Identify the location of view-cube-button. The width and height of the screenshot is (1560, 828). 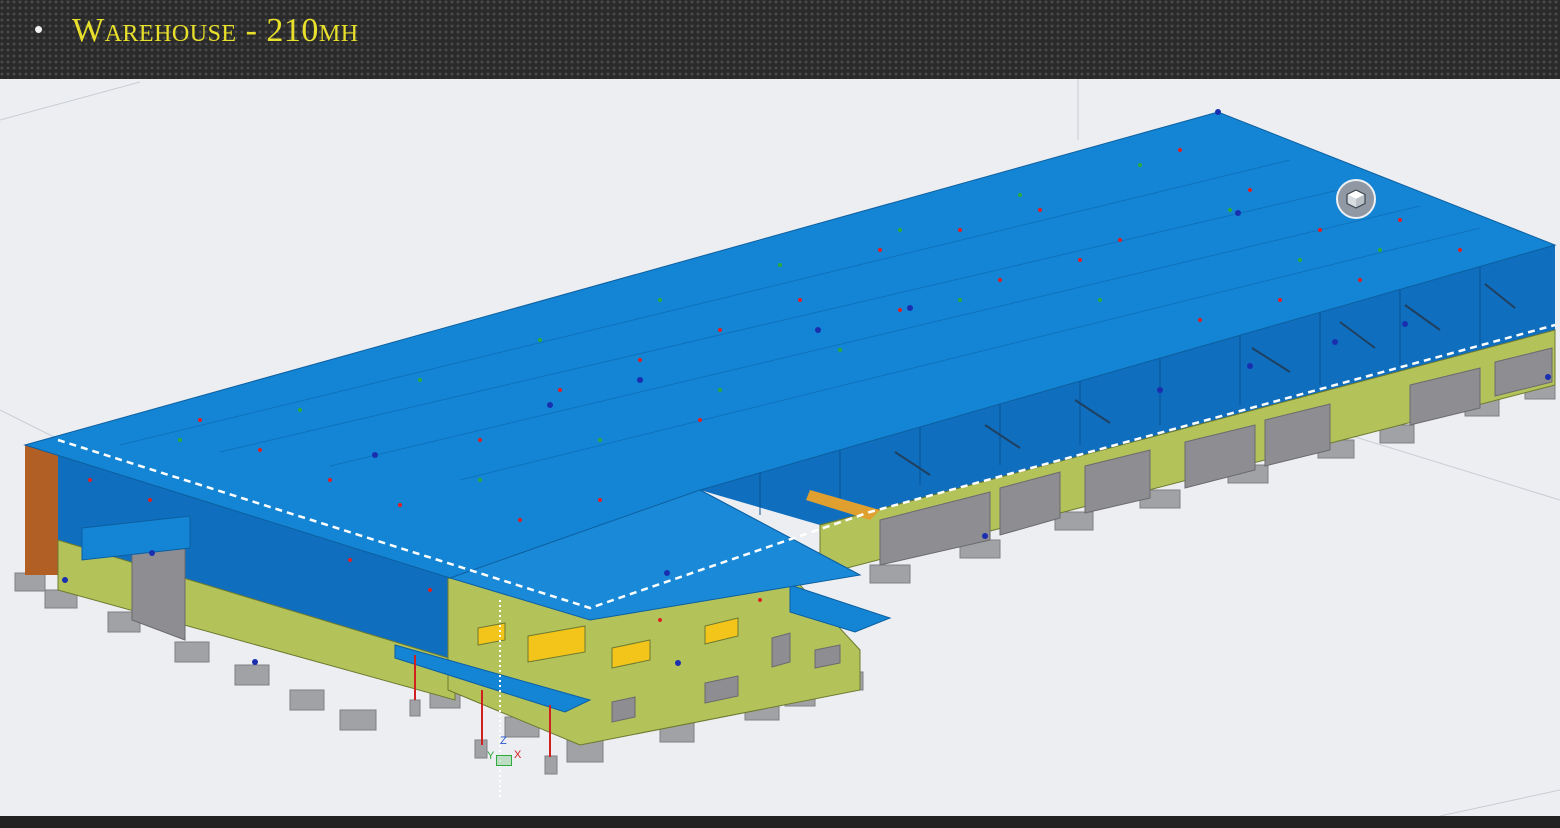
(1356, 199).